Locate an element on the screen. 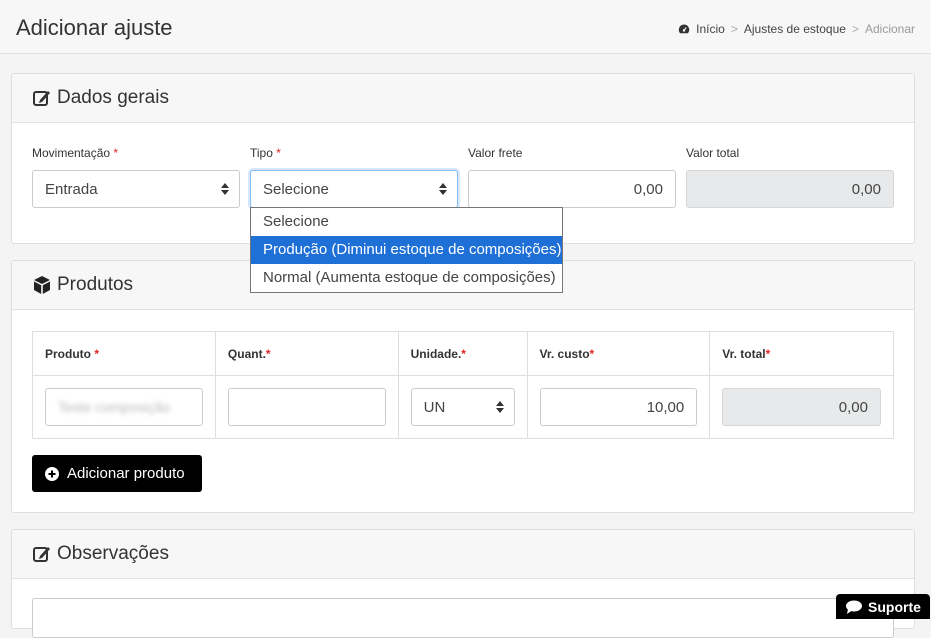 The width and height of the screenshot is (931, 638). observacoes-header: Observações is located at coordinates (463, 554).